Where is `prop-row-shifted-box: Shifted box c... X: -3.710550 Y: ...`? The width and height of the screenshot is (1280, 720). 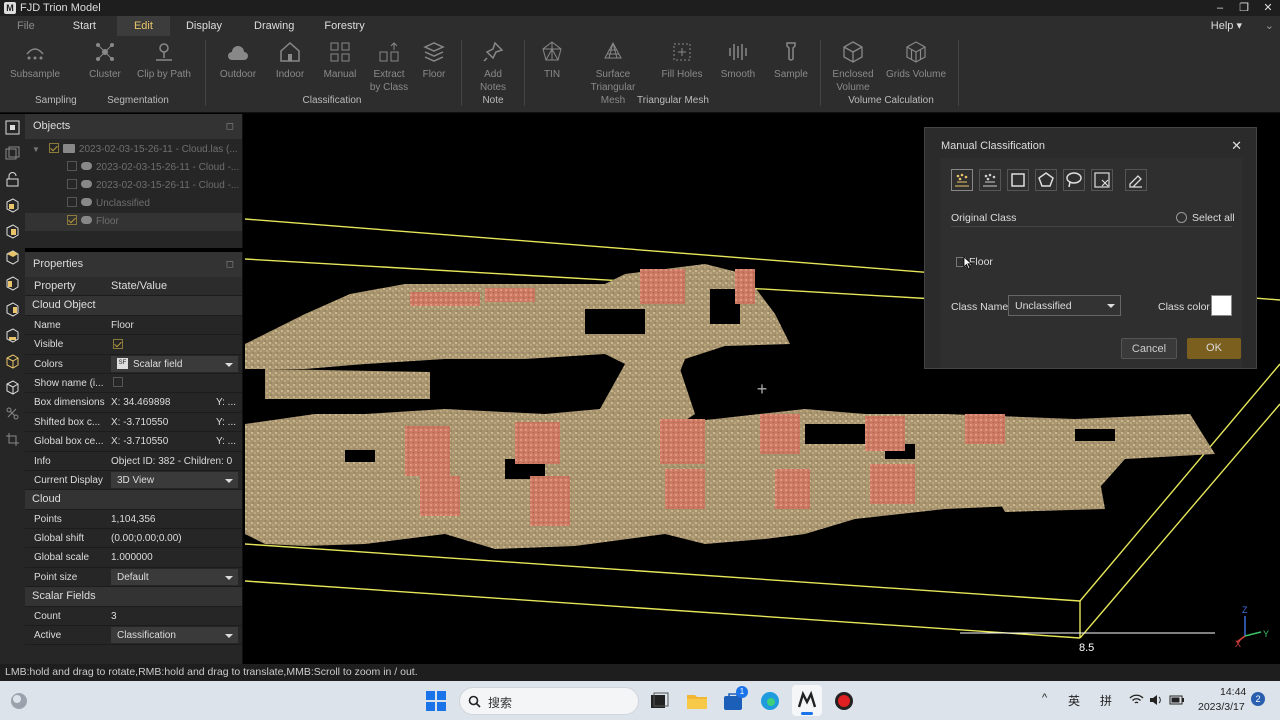 prop-row-shifted-box: Shifted box c... X: -3.710550 Y: ... is located at coordinates (133, 423).